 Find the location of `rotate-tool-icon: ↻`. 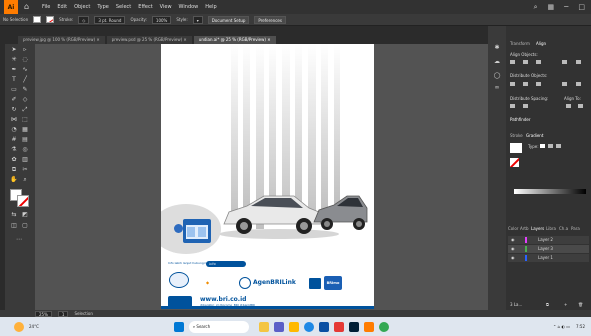

rotate-tool-icon: ↻ is located at coordinates (14, 110).